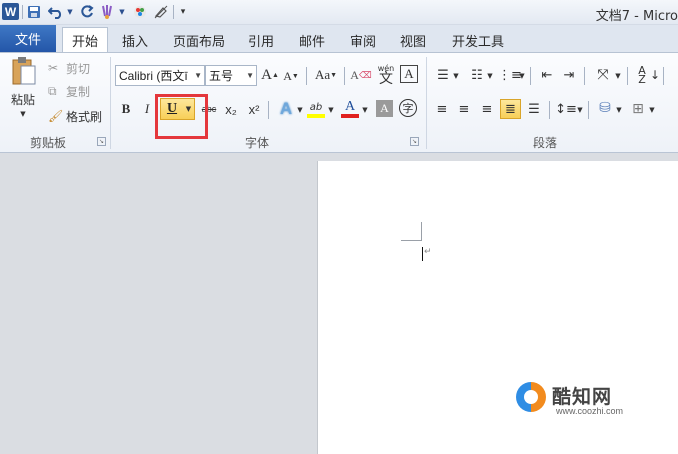 This screenshot has height=454, width=678. I want to click on borders-icon: ⊞, so click(638, 109).